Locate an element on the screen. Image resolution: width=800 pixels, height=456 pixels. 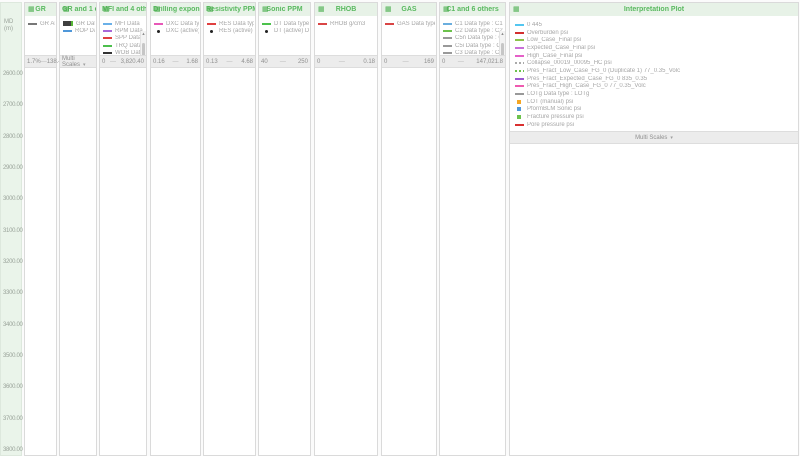
legend-label: DT (active) Data is located at coordinates (291, 31).